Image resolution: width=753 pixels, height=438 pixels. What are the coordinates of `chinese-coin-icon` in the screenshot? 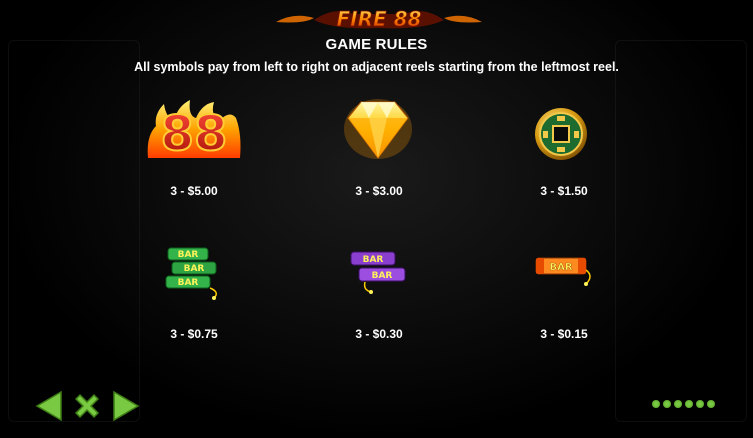 It's located at (561, 134).